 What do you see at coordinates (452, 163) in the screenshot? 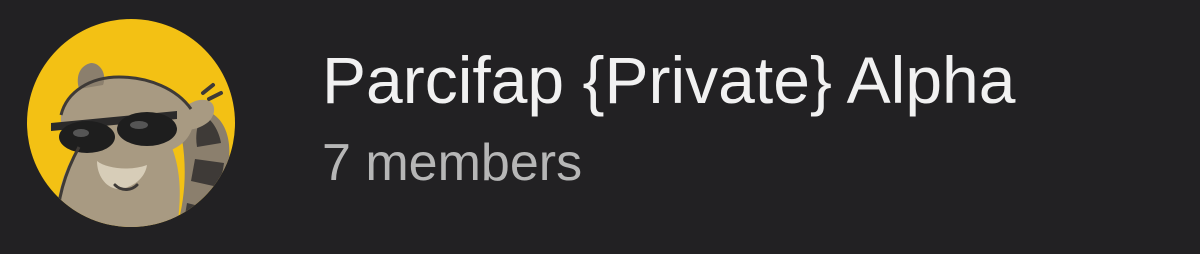
I see `member-count: 7 members` at bounding box center [452, 163].